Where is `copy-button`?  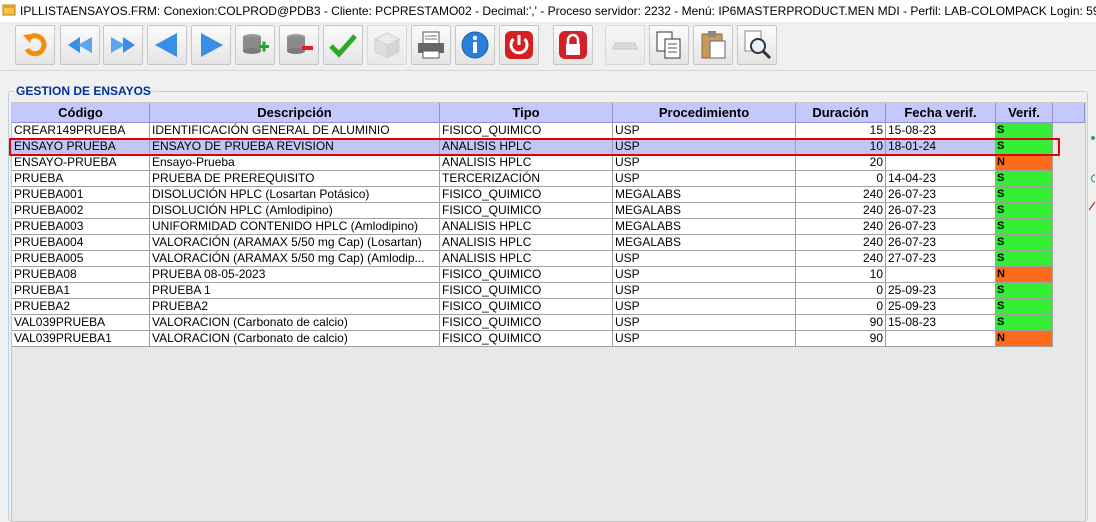
copy-button is located at coordinates (669, 45).